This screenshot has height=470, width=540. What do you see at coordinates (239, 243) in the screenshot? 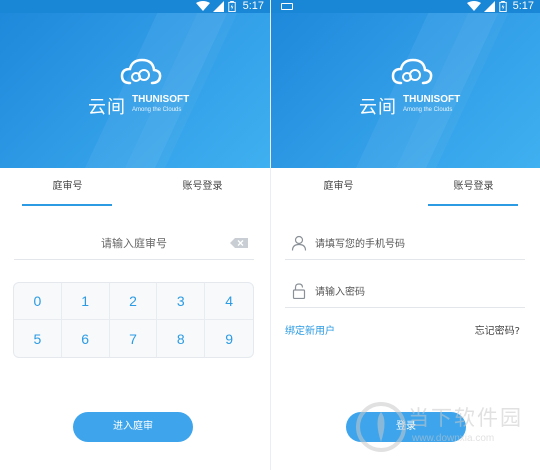
I see `backspace-icon` at bounding box center [239, 243].